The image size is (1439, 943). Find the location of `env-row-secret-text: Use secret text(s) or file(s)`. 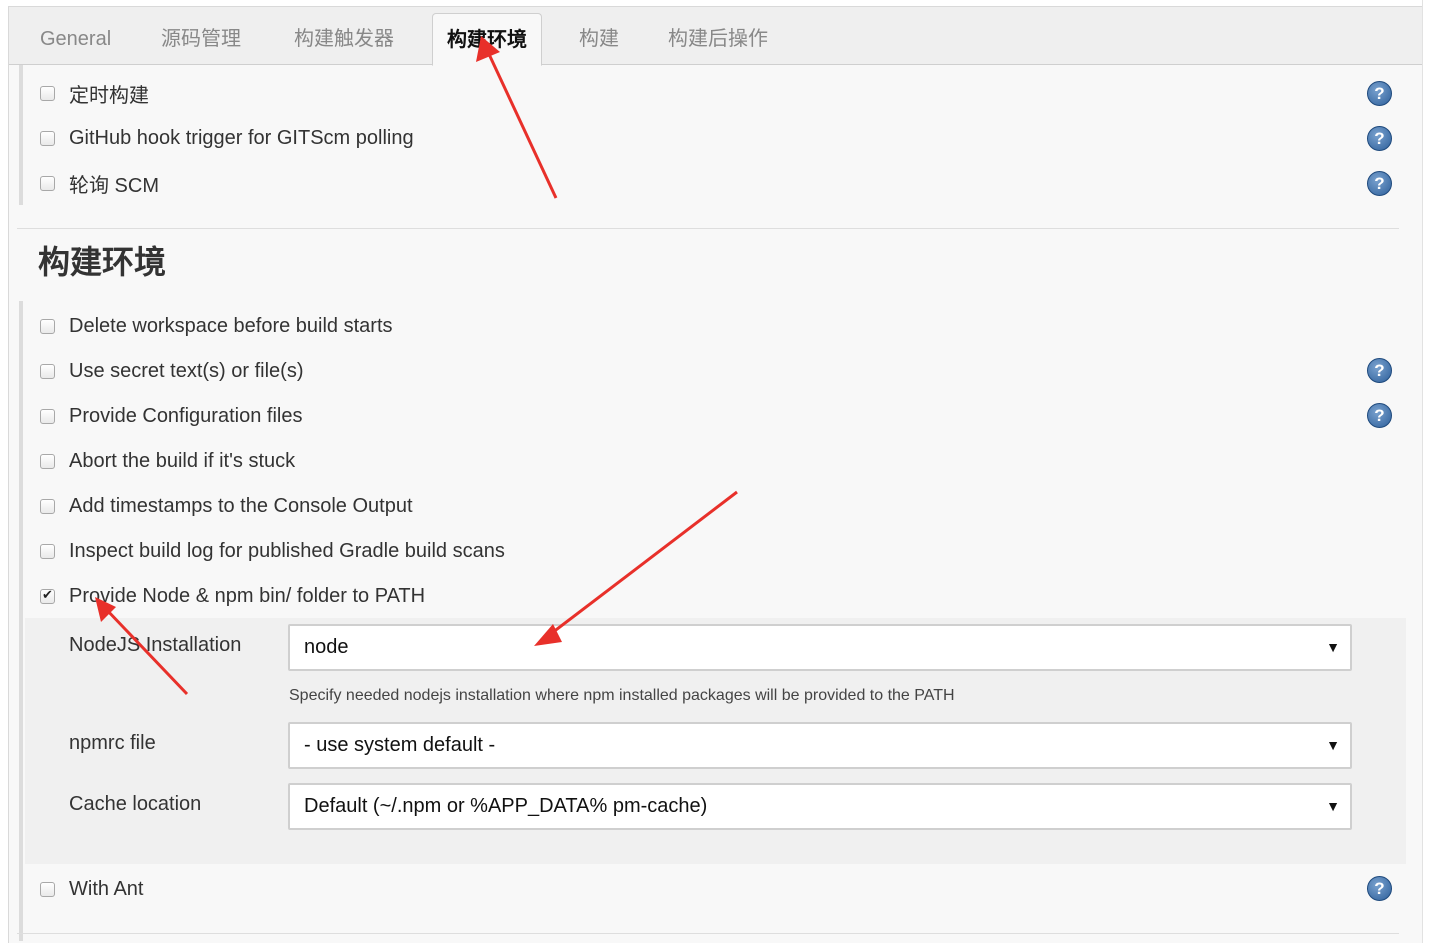

env-row-secret-text: Use secret text(s) or file(s) is located at coordinates (171, 371).